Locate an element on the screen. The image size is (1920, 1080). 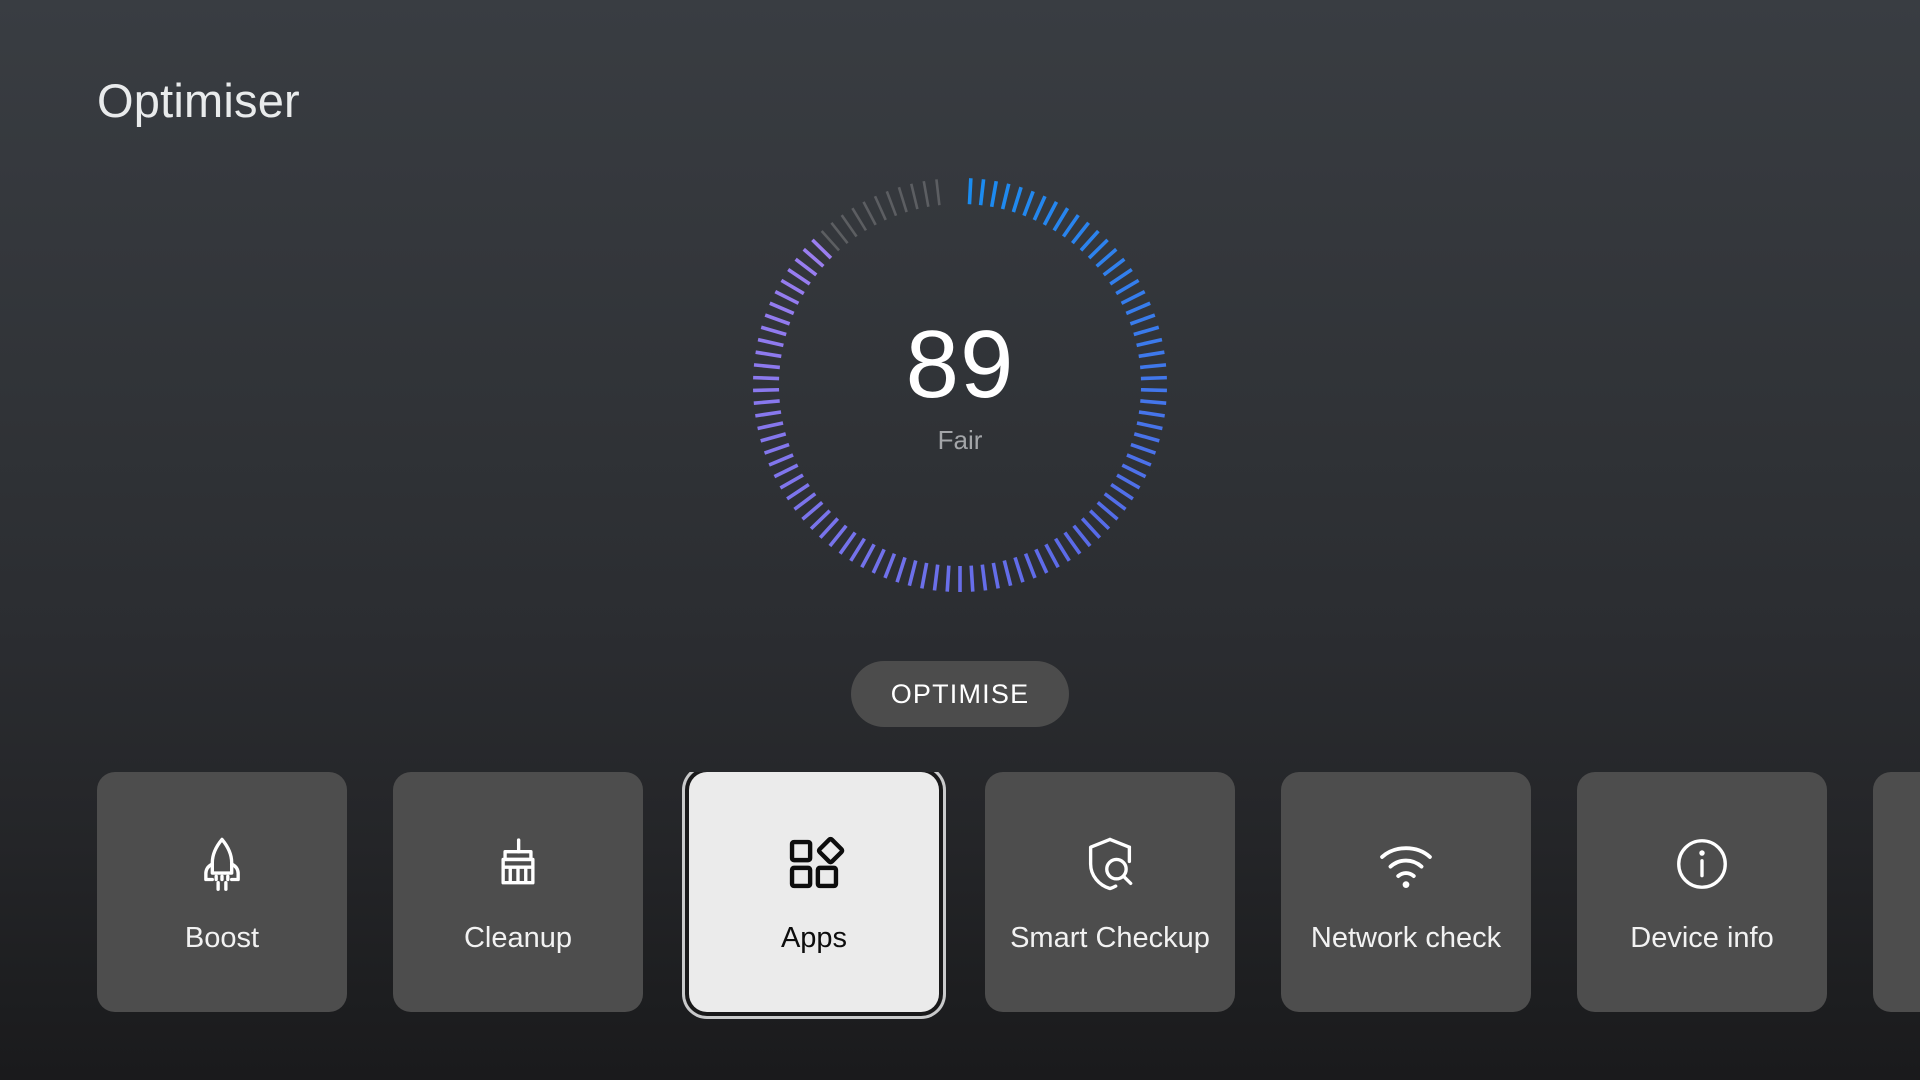
tile-device-info: Device info is located at coordinates (1702, 892).